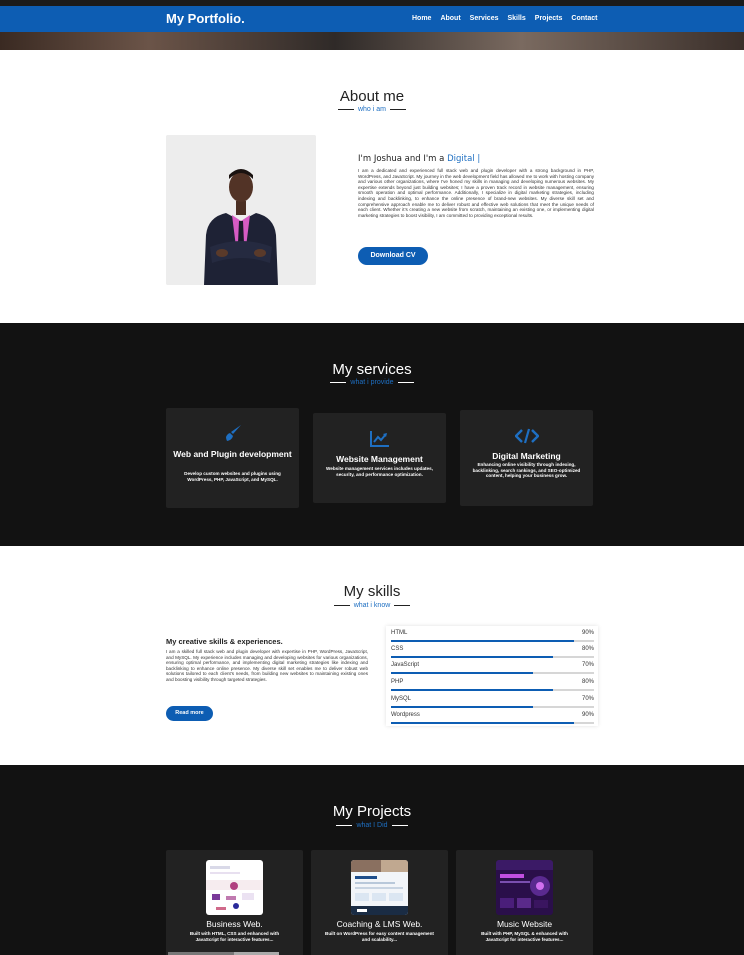  What do you see at coordinates (232, 454) in the screenshot?
I see `service-title: Web and Plugin development` at bounding box center [232, 454].